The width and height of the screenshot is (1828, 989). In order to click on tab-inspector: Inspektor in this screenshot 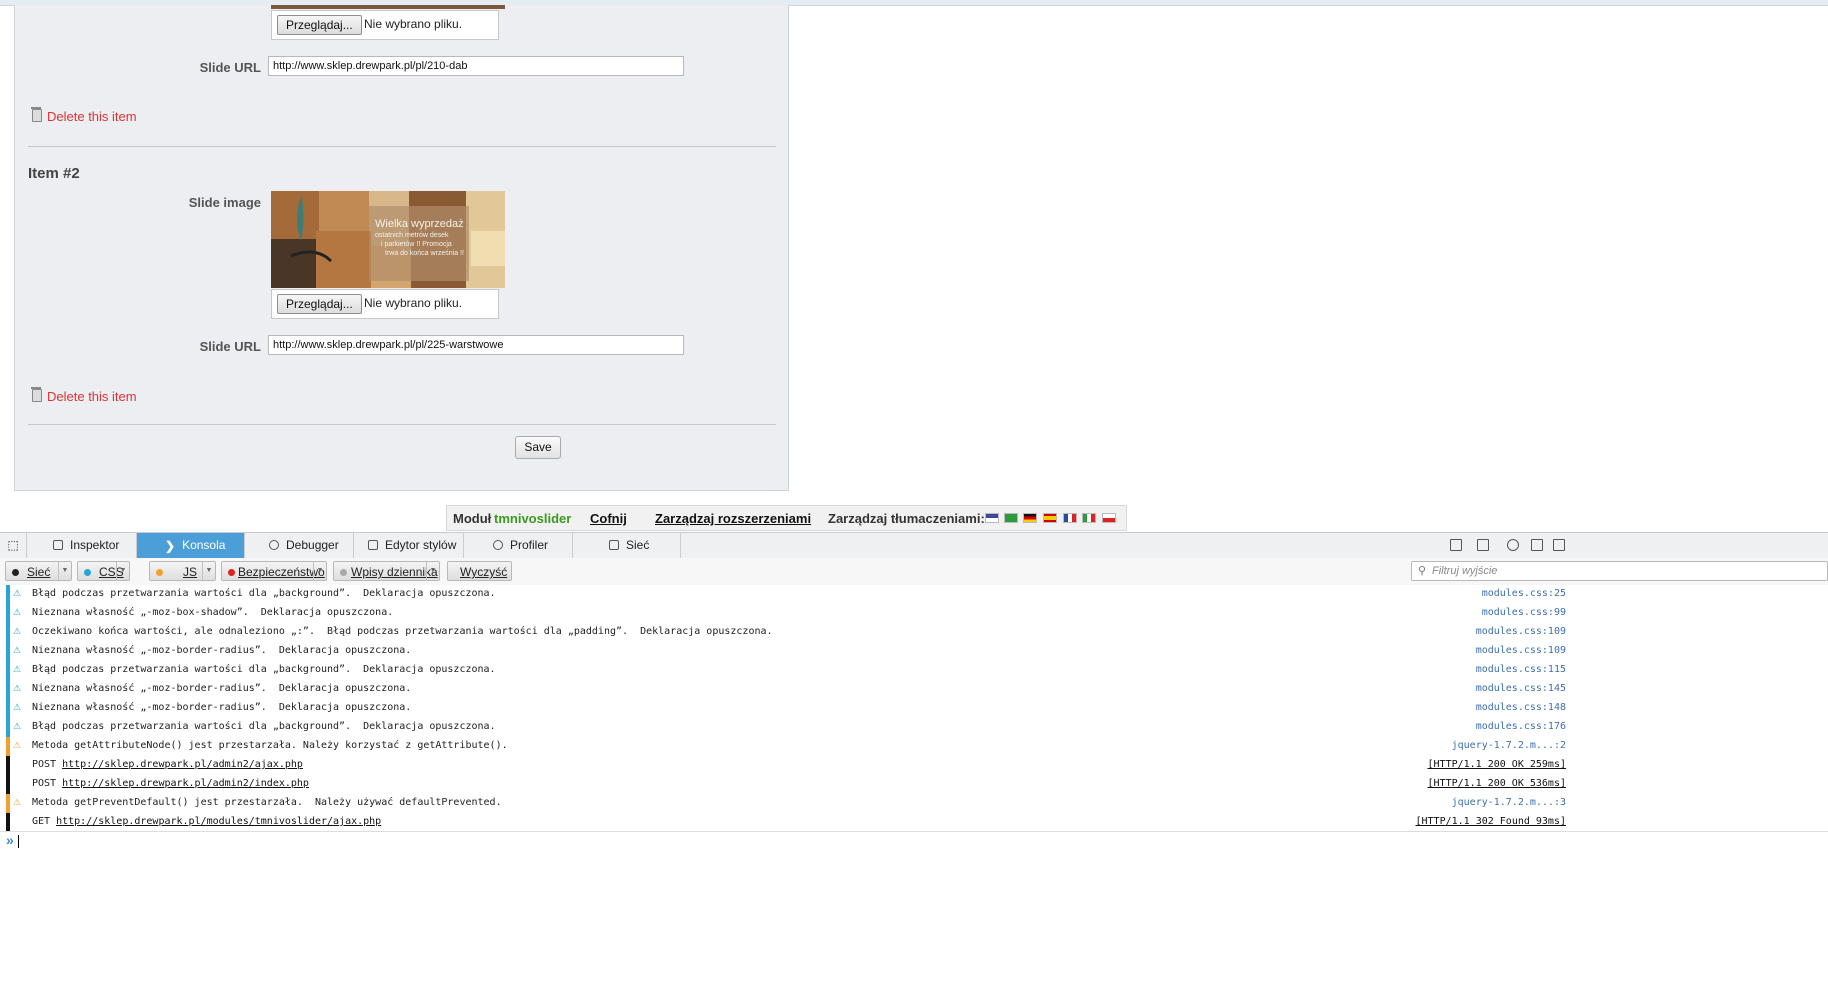, I will do `click(82, 545)`.